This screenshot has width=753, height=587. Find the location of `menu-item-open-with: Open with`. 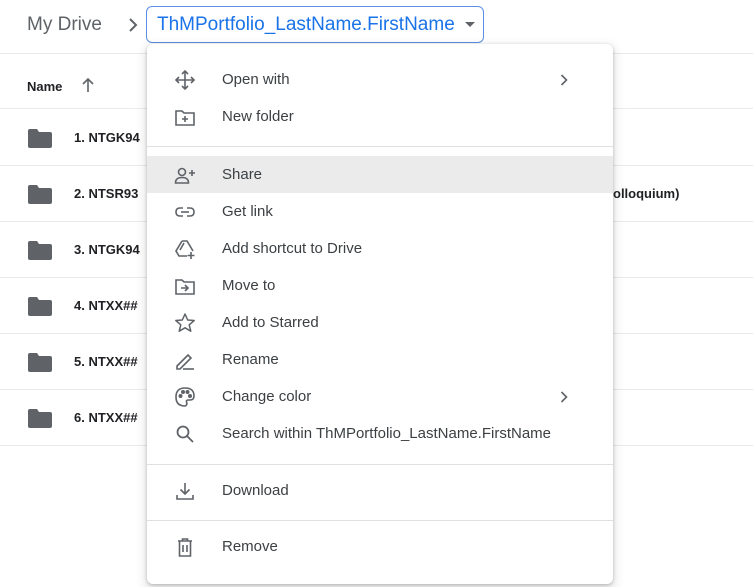

menu-item-open-with: Open with is located at coordinates (380, 79).